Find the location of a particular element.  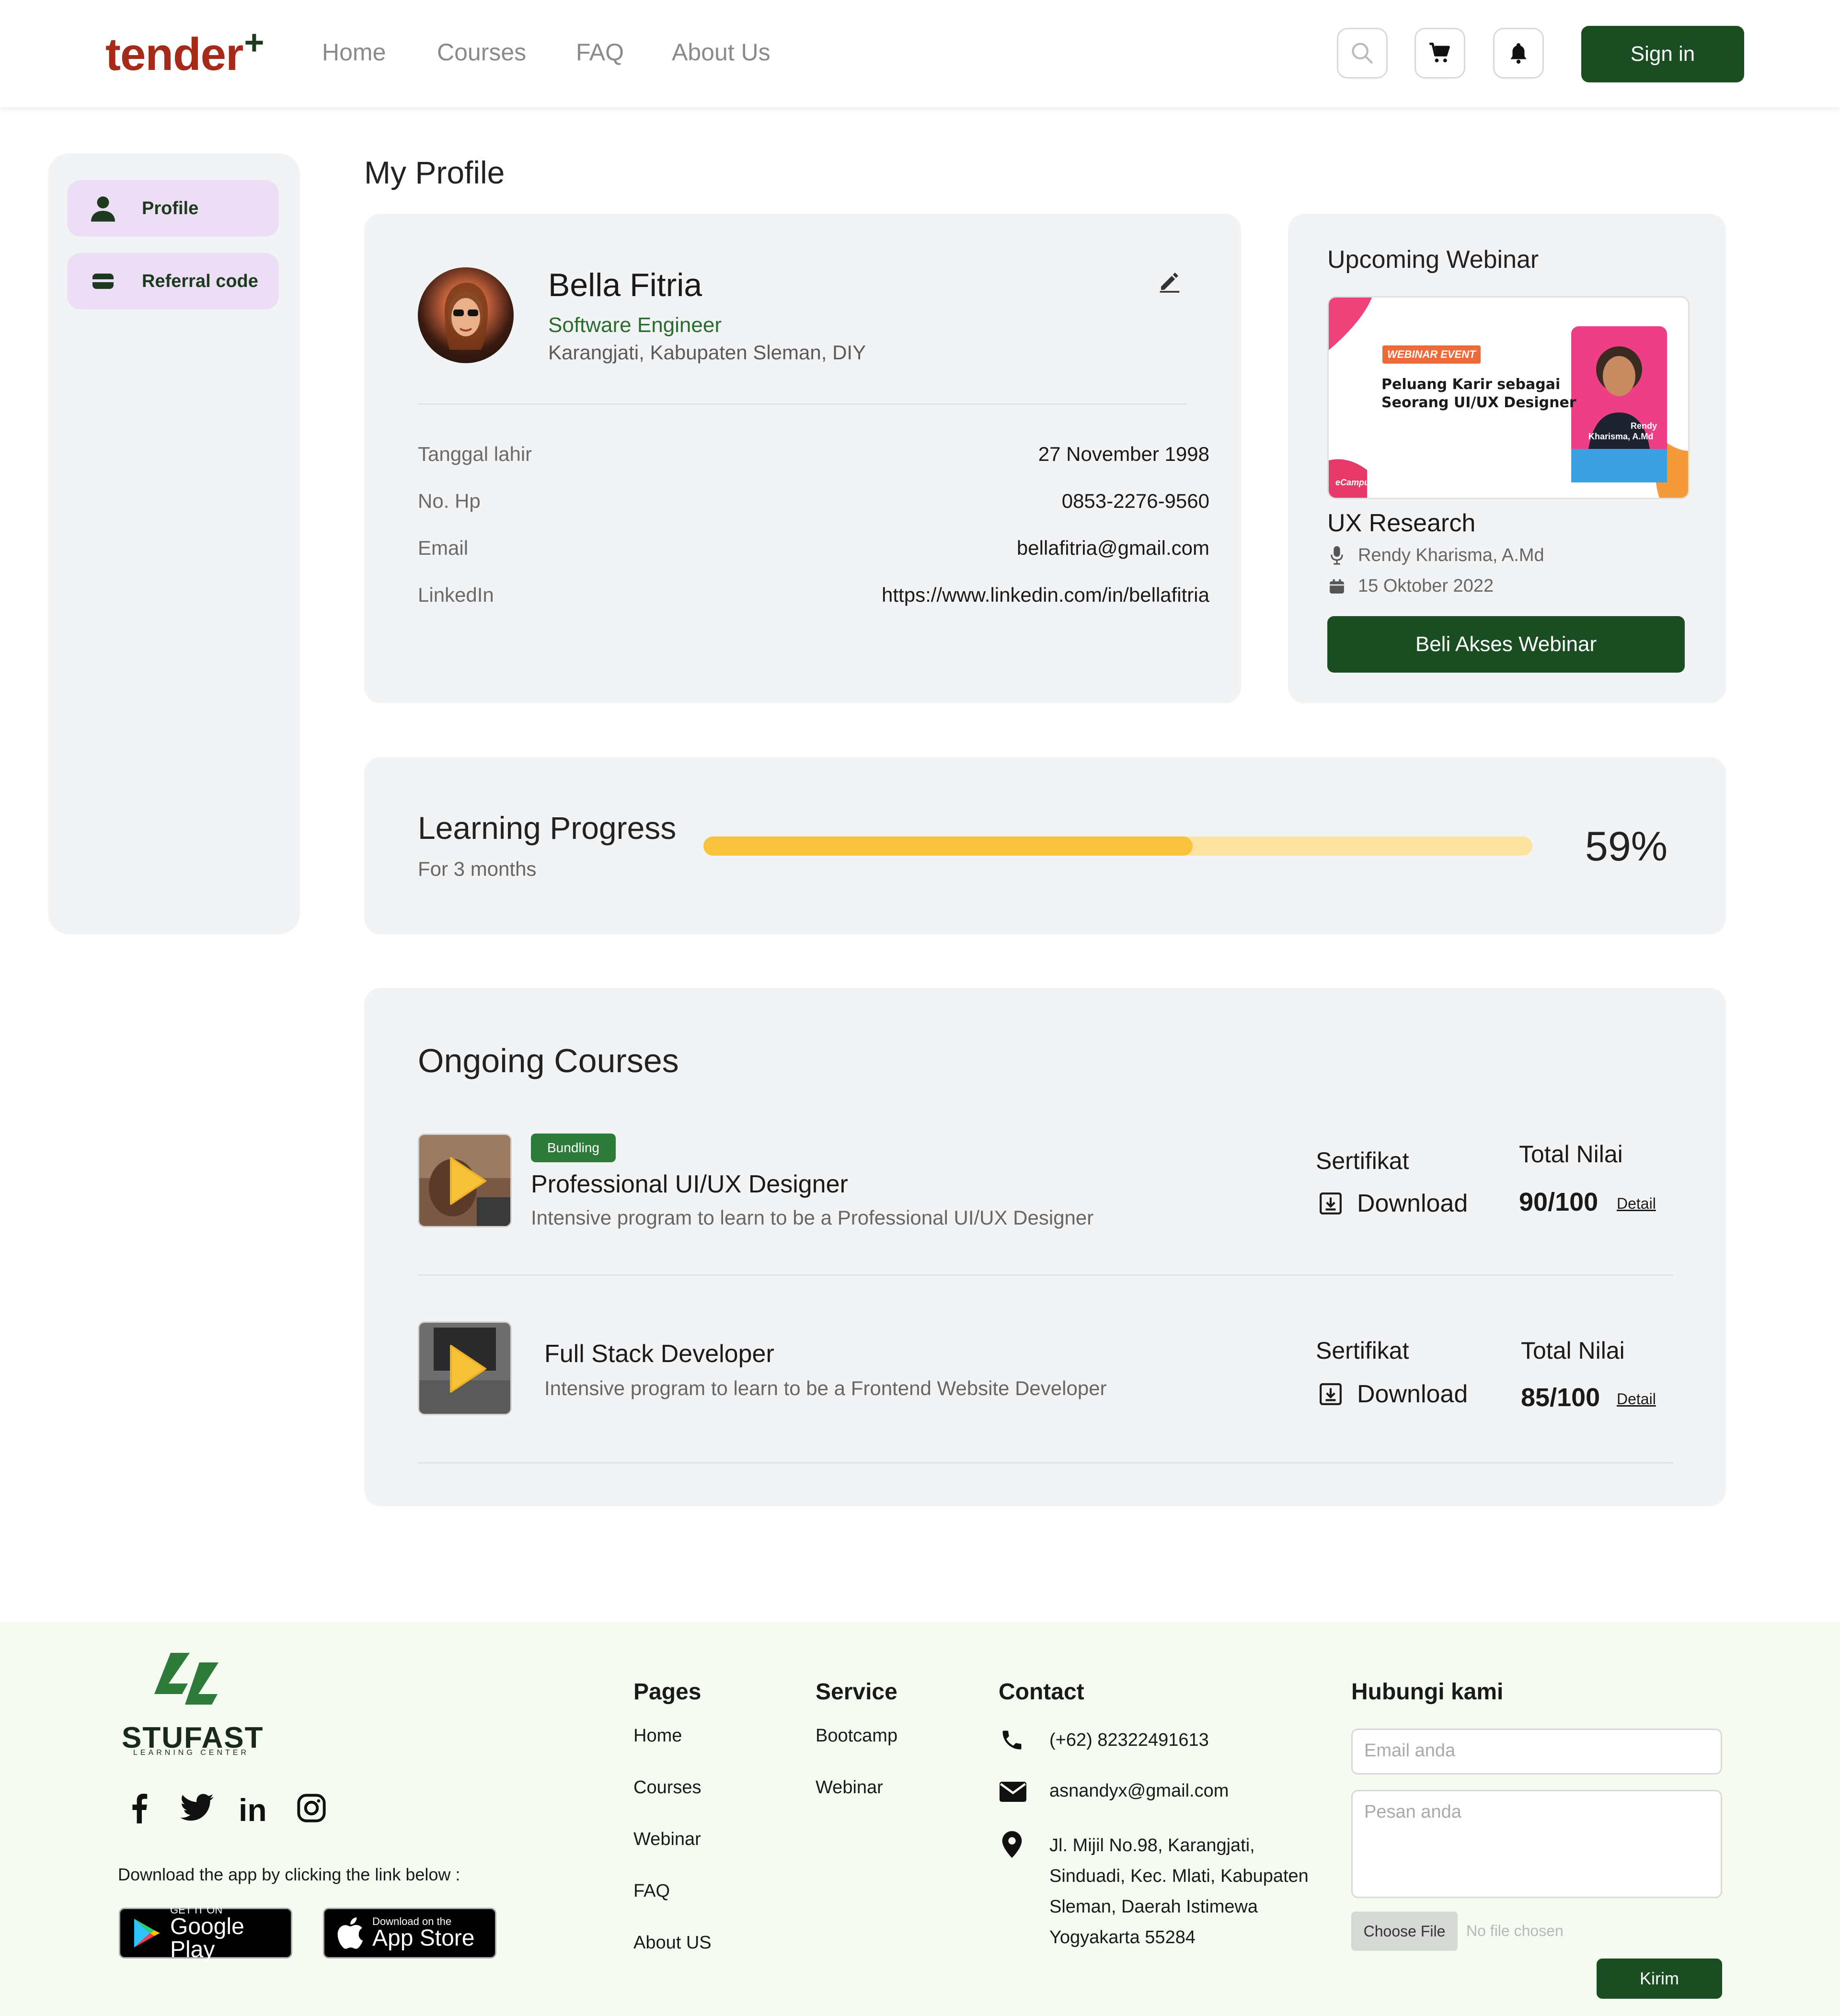

google-play-button: GET IT ON Google Play is located at coordinates (205, 1933).